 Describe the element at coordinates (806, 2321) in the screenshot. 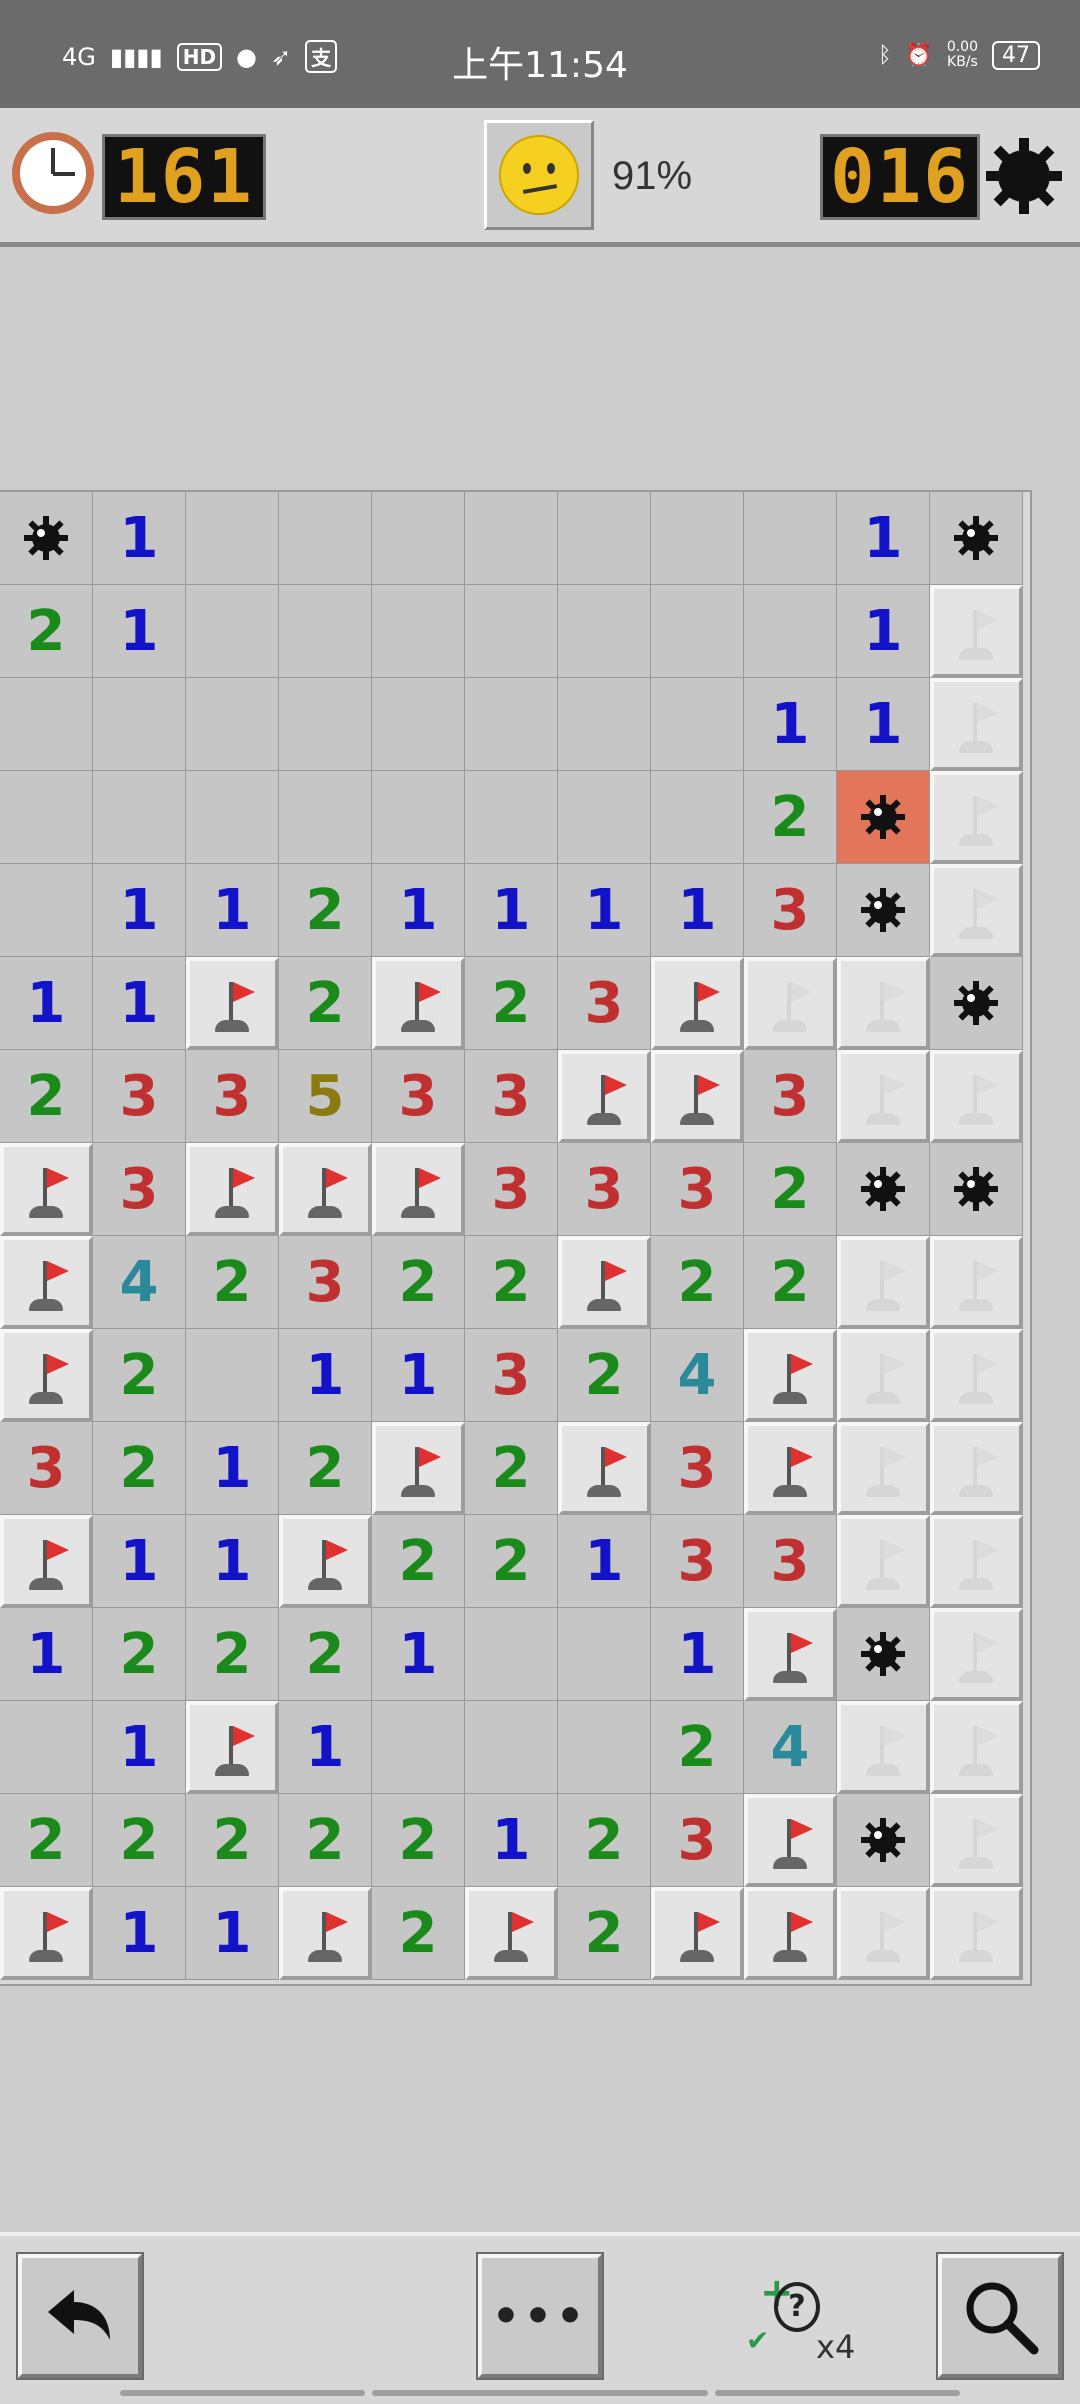

I see `hint-button: + ? ✔ x4` at that location.